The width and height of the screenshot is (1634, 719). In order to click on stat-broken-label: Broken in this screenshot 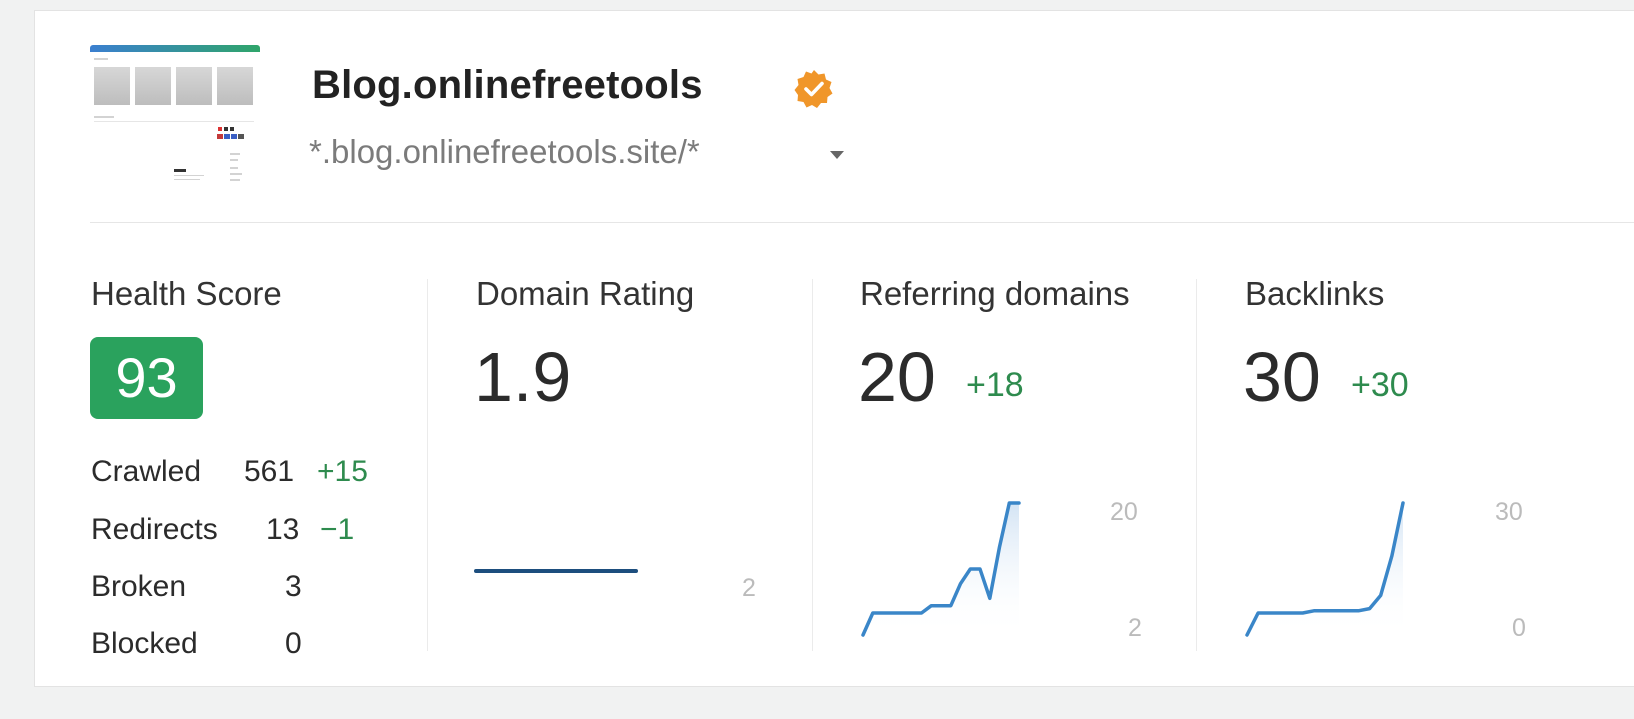, I will do `click(138, 587)`.